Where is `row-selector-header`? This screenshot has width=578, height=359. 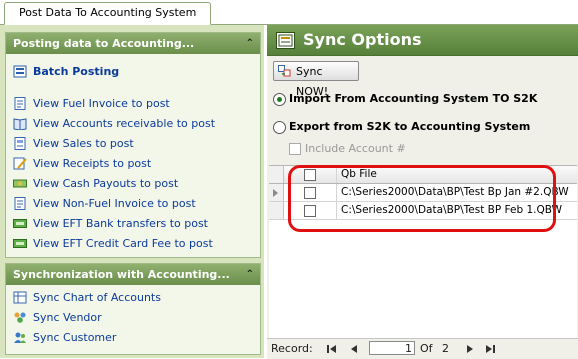 row-selector-header is located at coordinates (276, 174).